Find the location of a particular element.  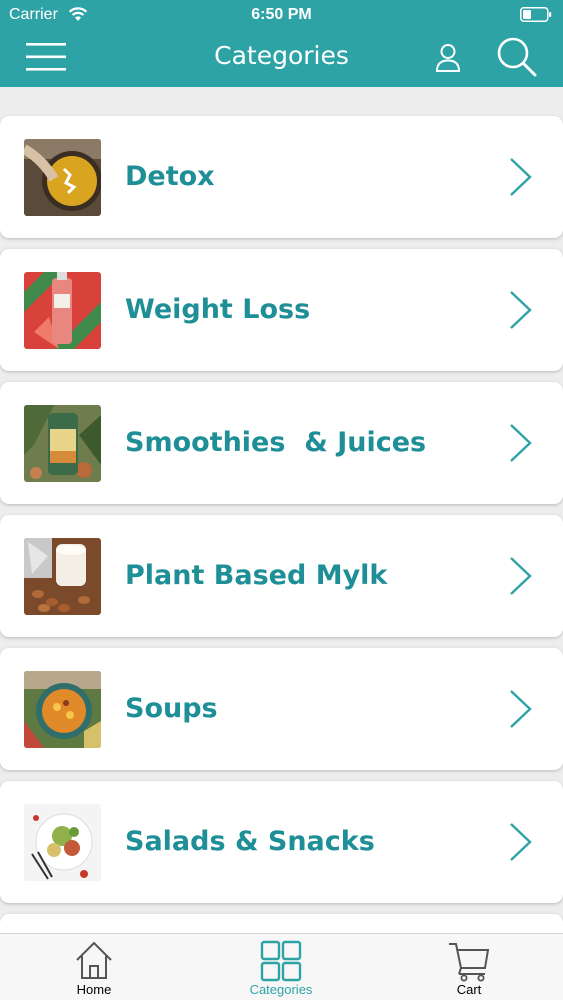

tab-bar: Home Categories Cart is located at coordinates (281, 966).